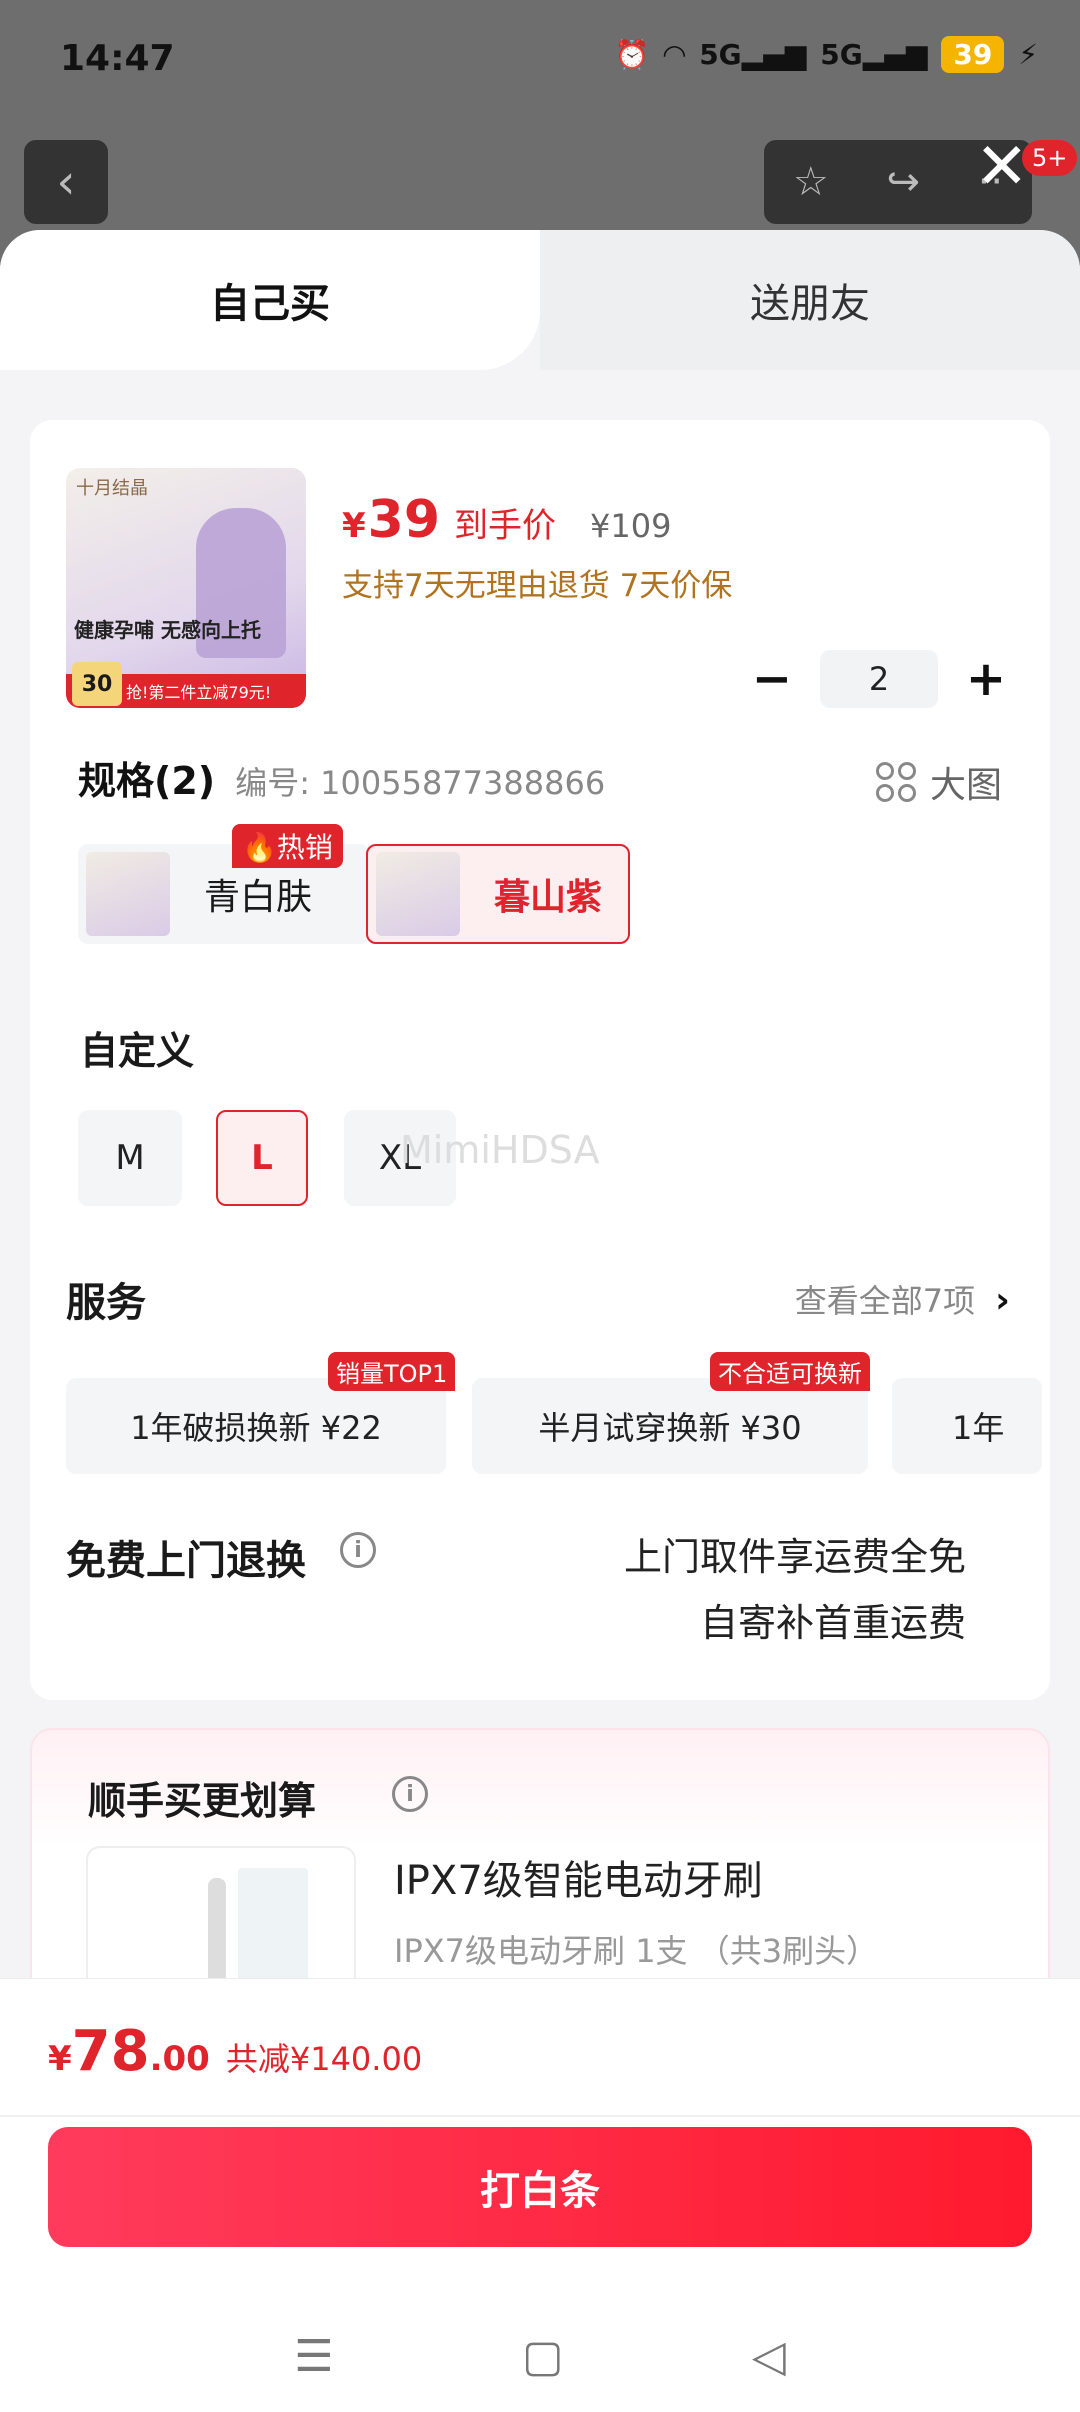 Image resolution: width=1080 pixels, height=2412 pixels. I want to click on tab-bar: 自己买 送朋友, so click(540, 300).